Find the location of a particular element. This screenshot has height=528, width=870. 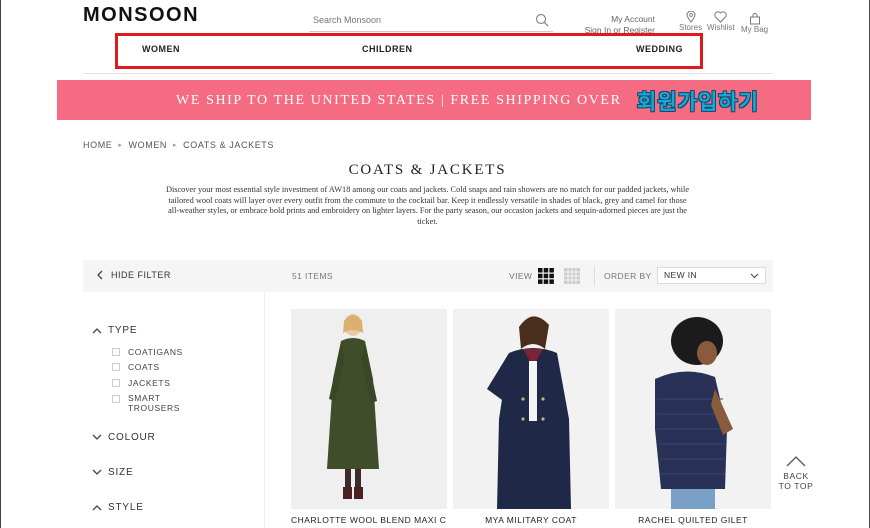

search-input is located at coordinates (419, 20).